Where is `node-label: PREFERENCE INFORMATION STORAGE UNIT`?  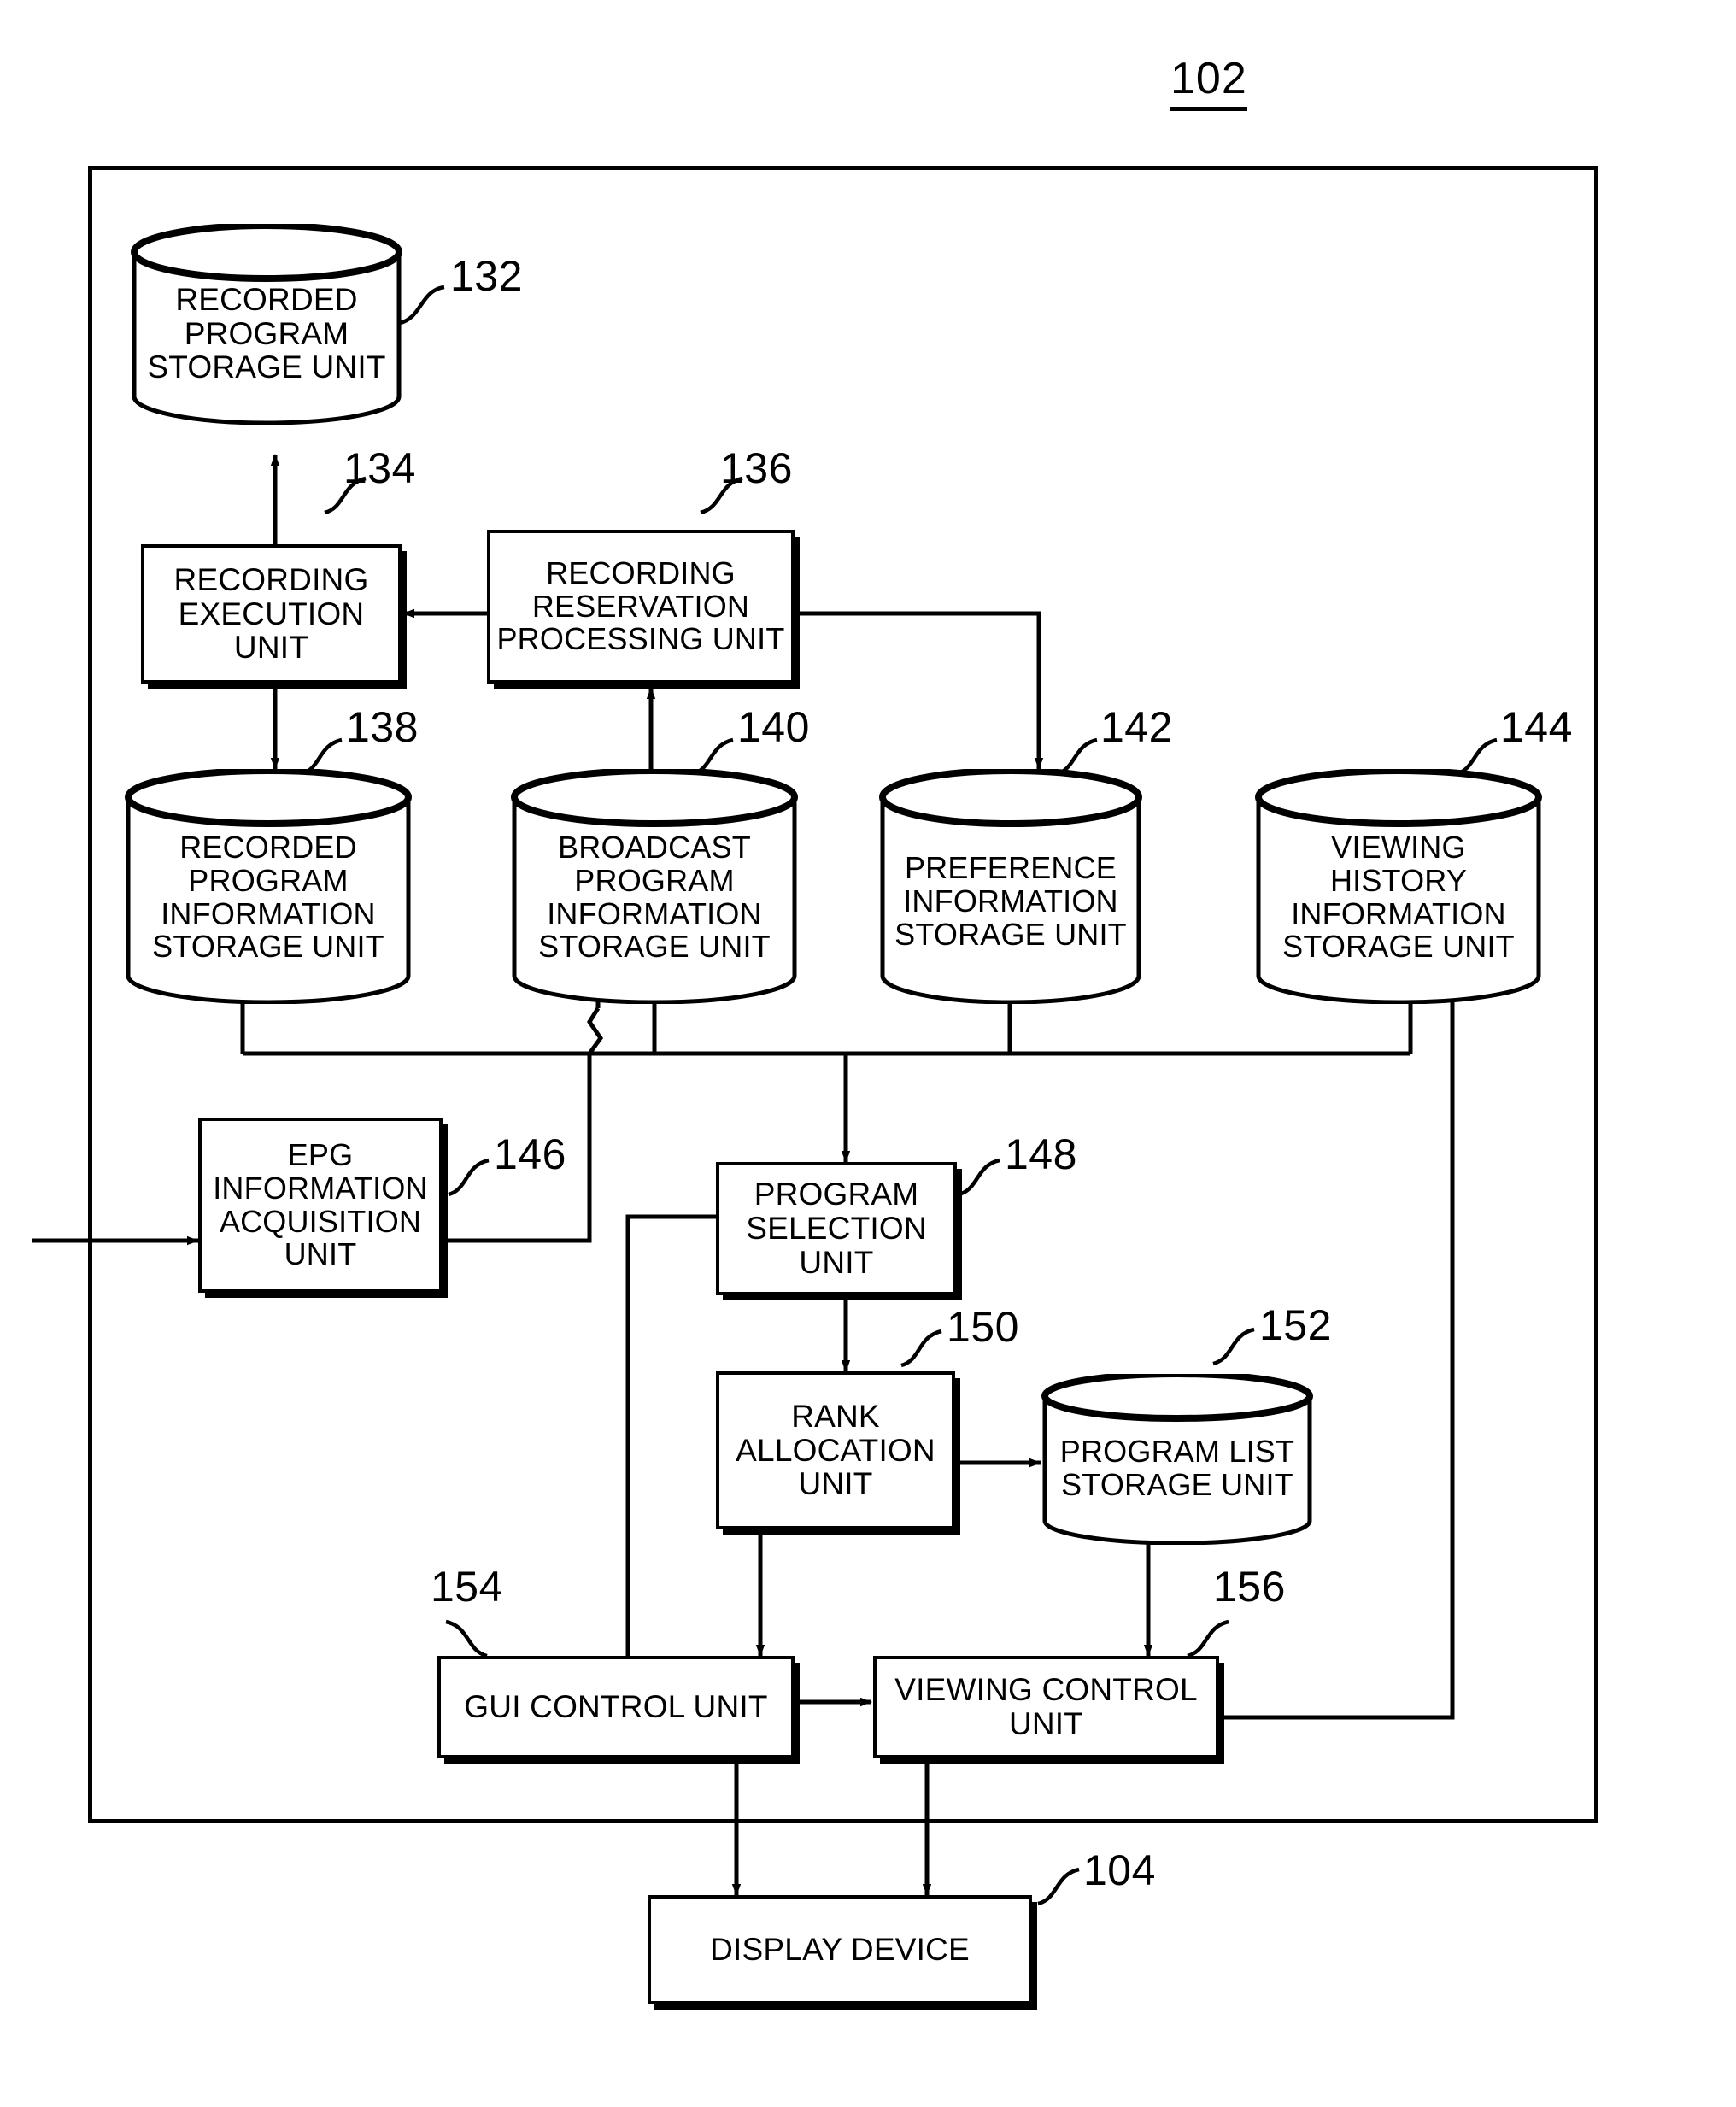 node-label: PREFERENCE INFORMATION STORAGE UNIT is located at coordinates (1011, 901).